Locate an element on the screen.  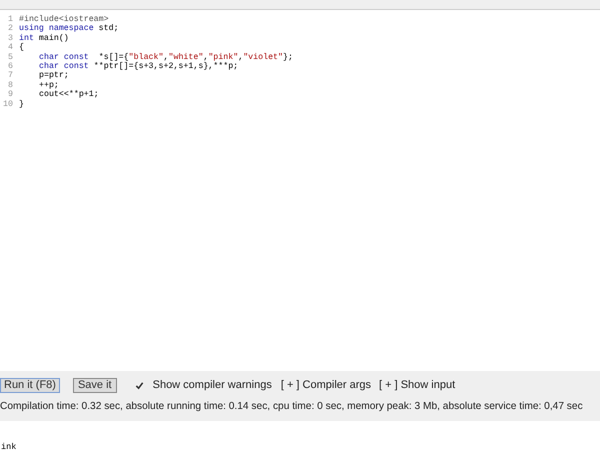
code-line: char const *s[]={"black","white","pink","violet"}; is located at coordinates (165, 57).